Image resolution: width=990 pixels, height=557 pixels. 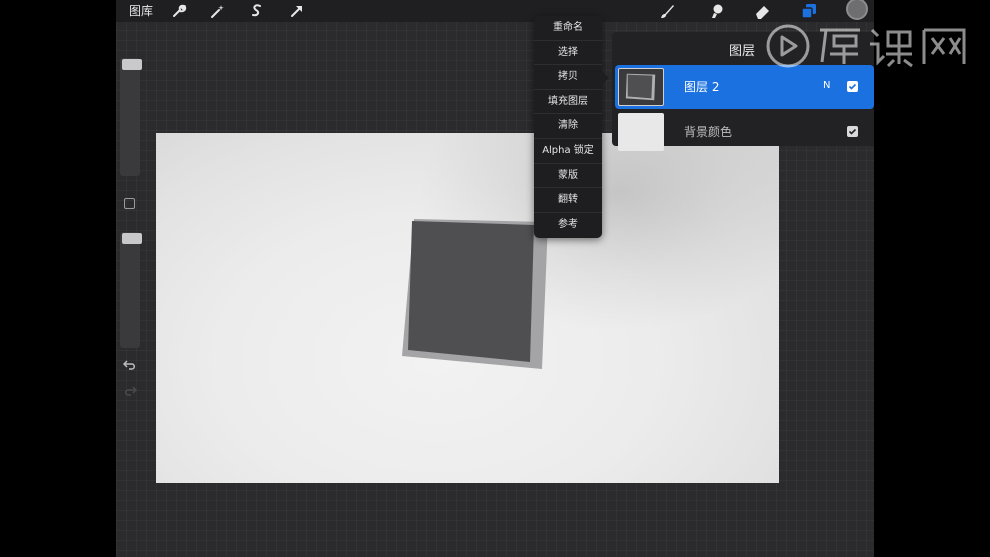 What do you see at coordinates (826, 85) in the screenshot?
I see `blend-mode-button: N` at bounding box center [826, 85].